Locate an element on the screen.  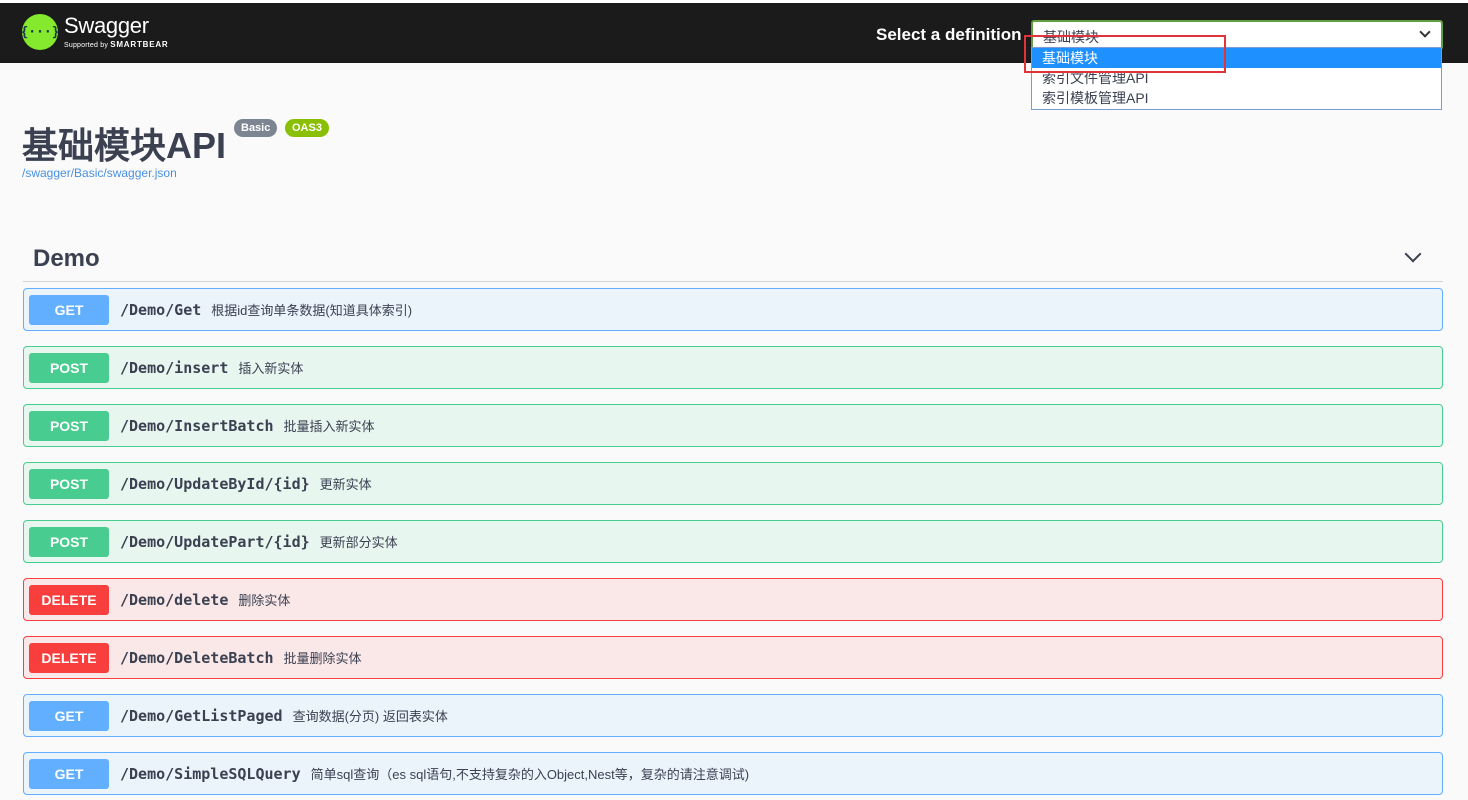
select-definition-label: Select a definition is located at coordinates (949, 34).